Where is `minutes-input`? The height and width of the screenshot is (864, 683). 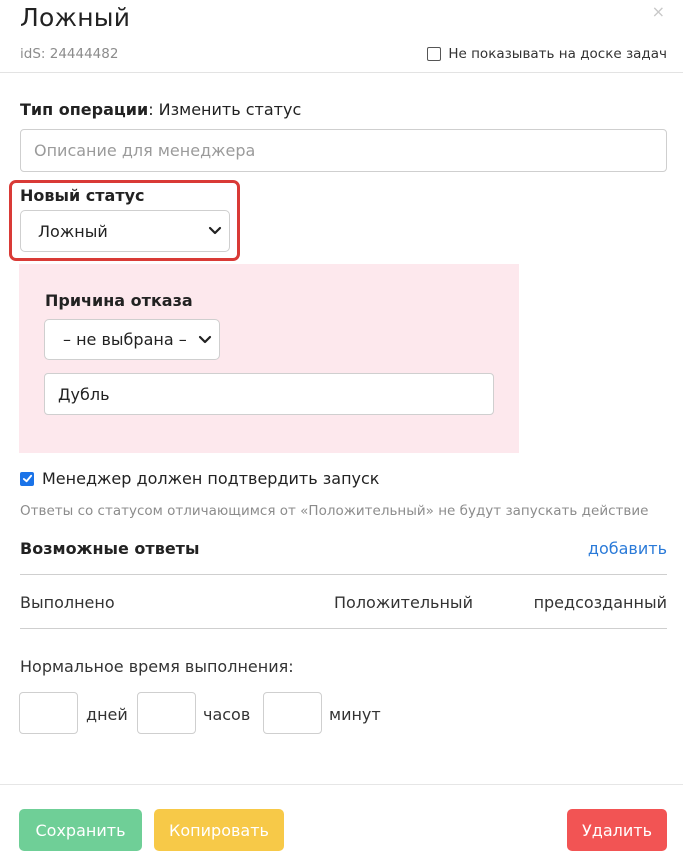
minutes-input is located at coordinates (292, 713).